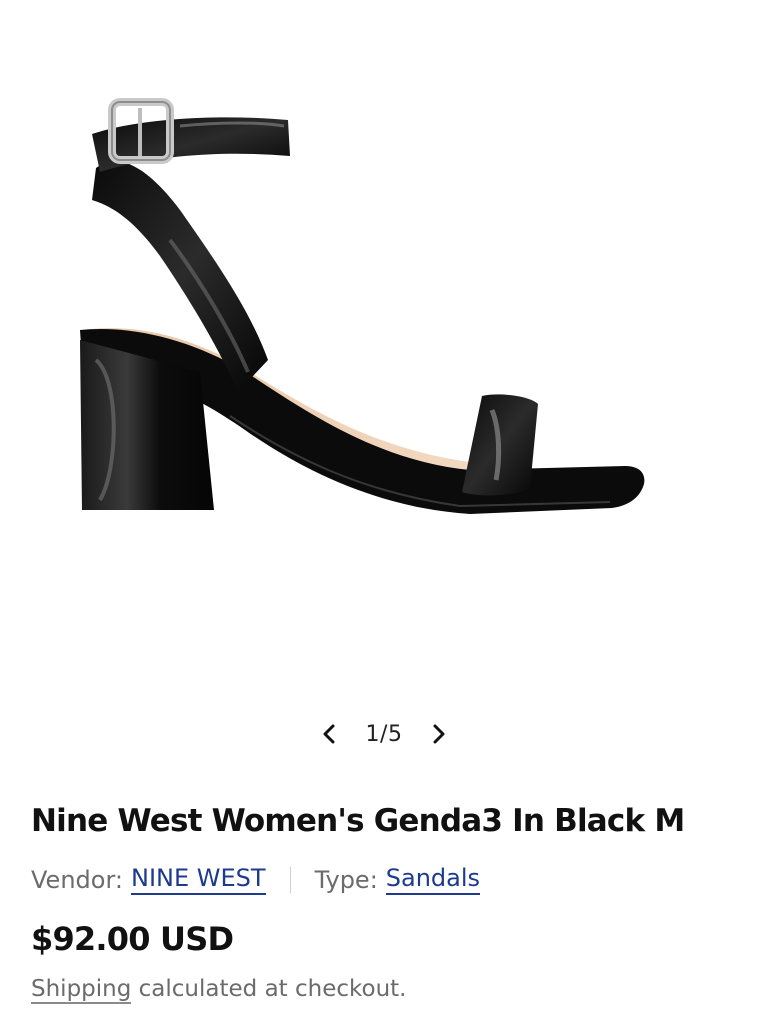 The height and width of the screenshot is (1024, 768). Describe the element at coordinates (198, 879) in the screenshot. I see `vendor-link: NINE WEST` at that location.